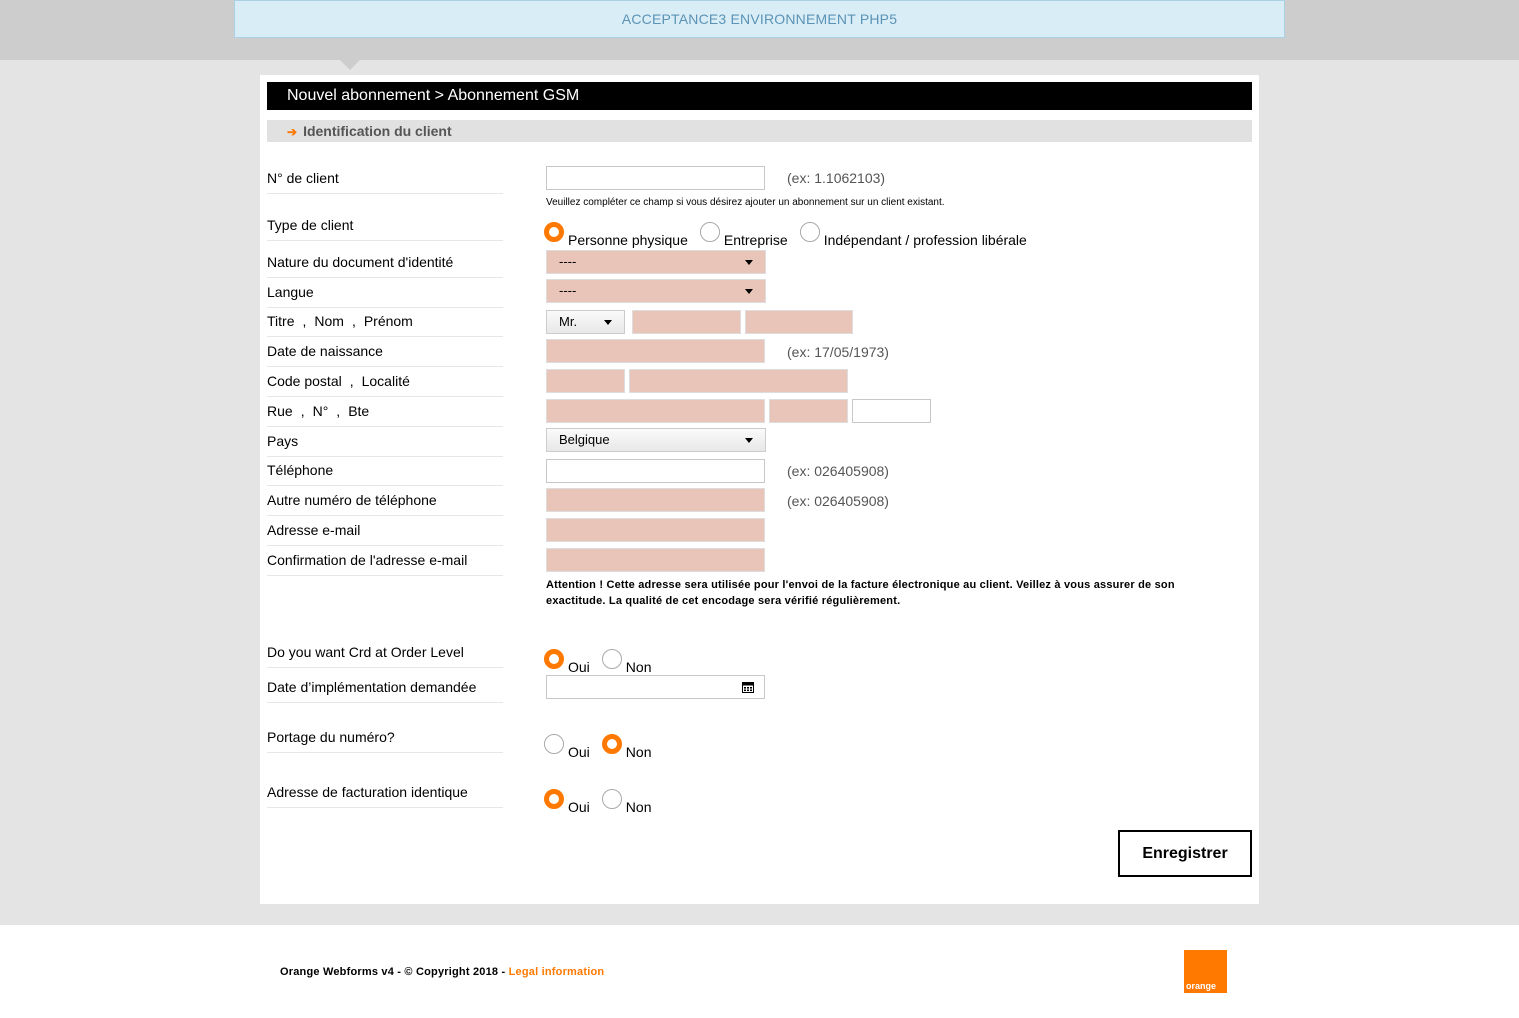 The height and width of the screenshot is (1018, 1519). What do you see at coordinates (377, 131) in the screenshot?
I see `section-title: Identification du client` at bounding box center [377, 131].